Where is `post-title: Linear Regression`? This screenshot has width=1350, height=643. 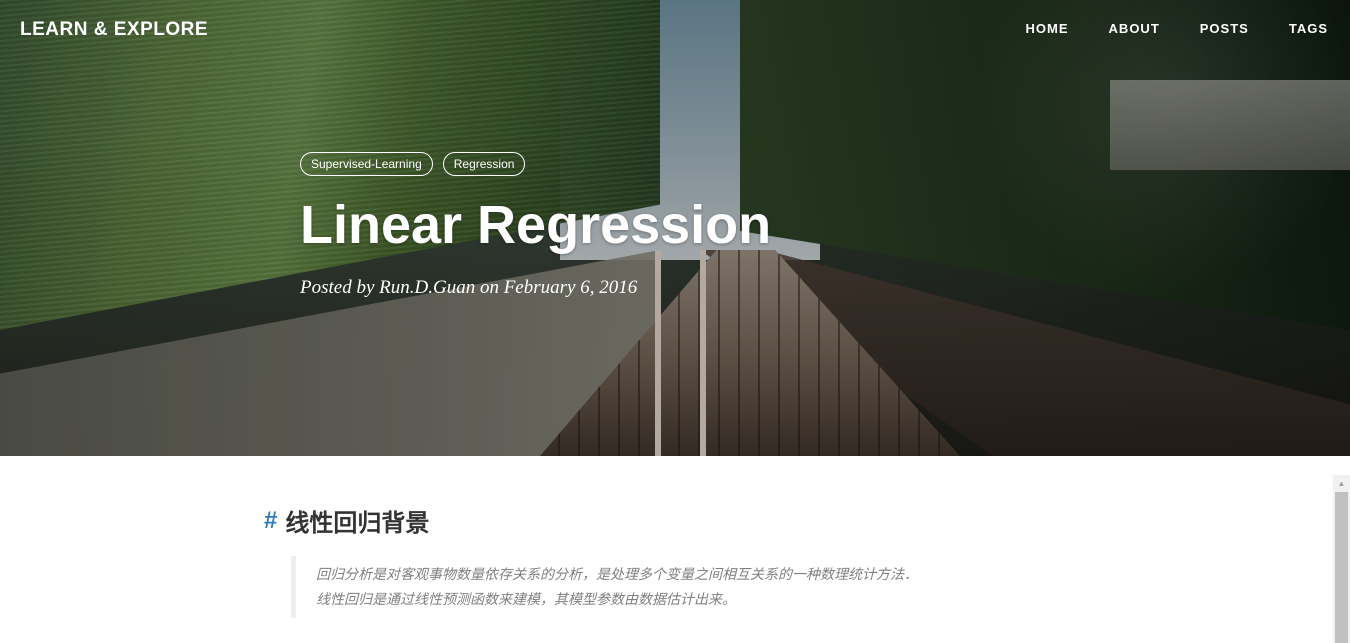
post-title: Linear Regression is located at coordinates (536, 225).